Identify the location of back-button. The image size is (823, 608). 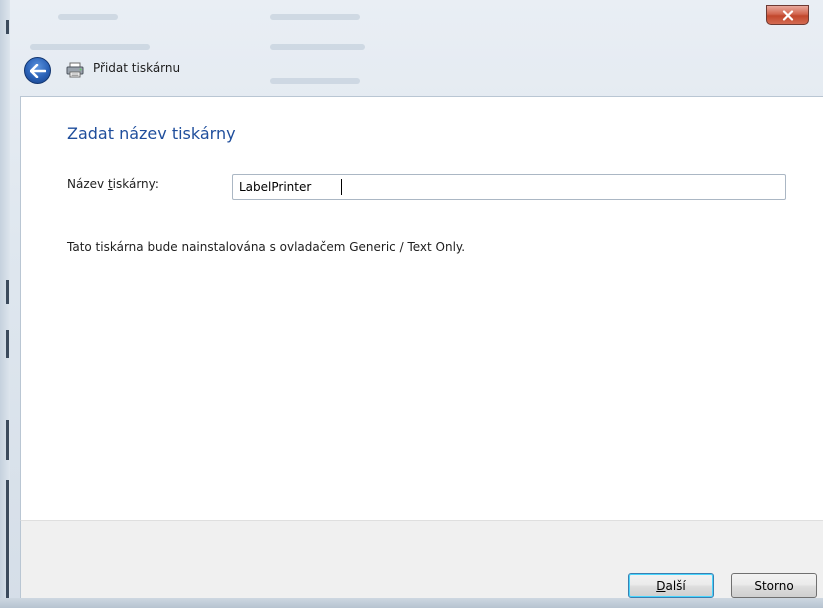
(37, 70).